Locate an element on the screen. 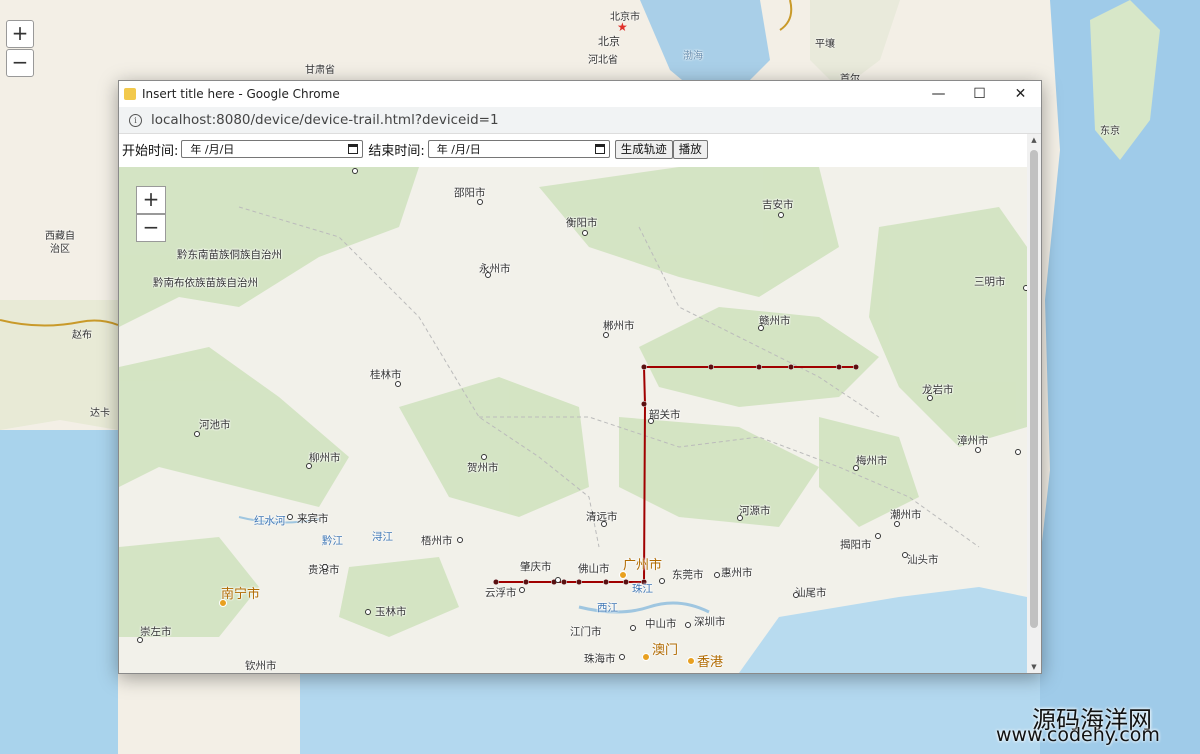 Image resolution: width=1200 pixels, height=754 pixels. city-label: 黔东南苗族侗族自治州 is located at coordinates (229, 255).